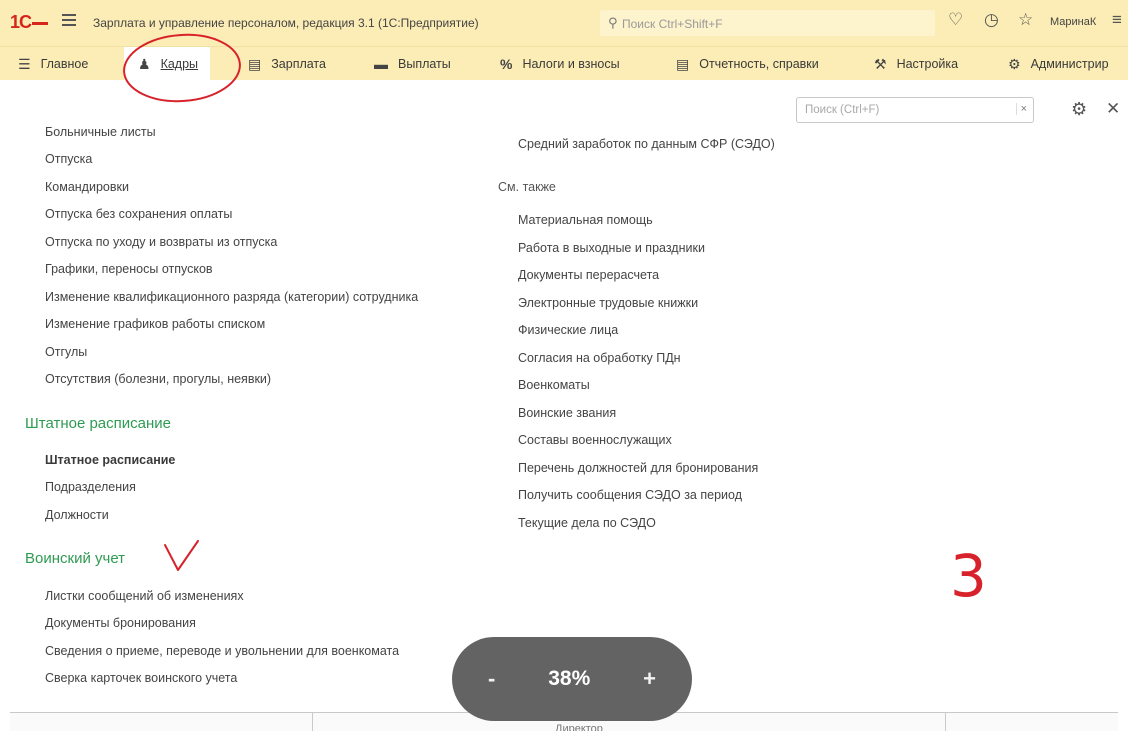 The image size is (1128, 731). What do you see at coordinates (638, 468) in the screenshot?
I see `link-reservation-positions: Перечень должностей для бронирования` at bounding box center [638, 468].